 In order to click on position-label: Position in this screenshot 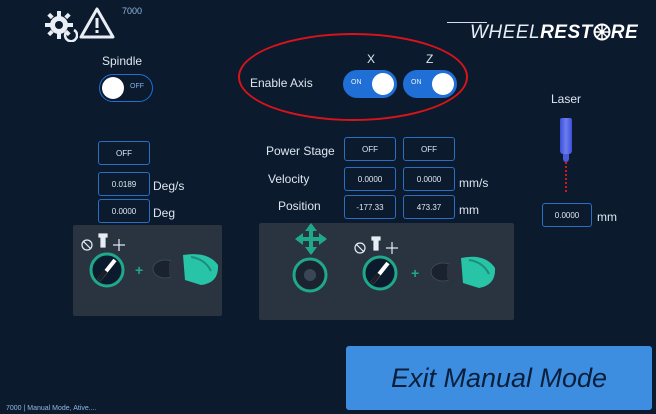, I will do `click(299, 206)`.